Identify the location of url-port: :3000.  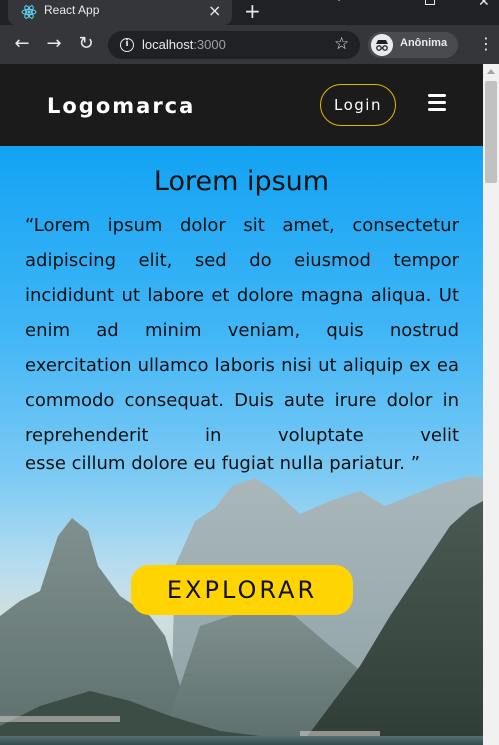
(209, 44).